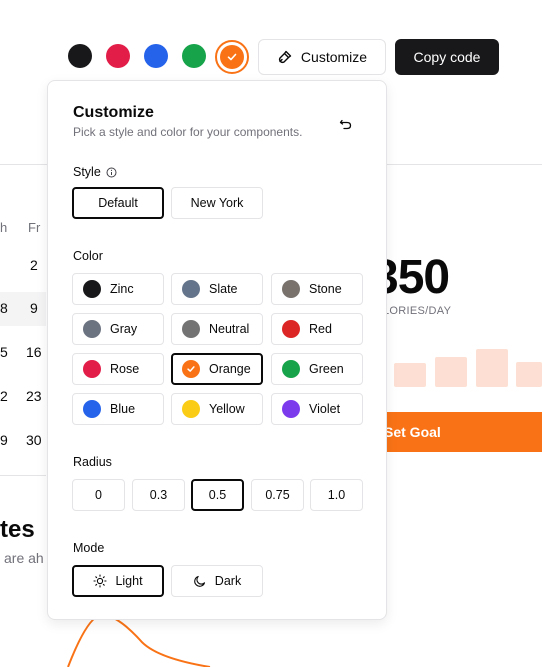 This screenshot has height=667, width=542. Describe the element at coordinates (156, 56) in the screenshot. I see `theme-swatch-blue` at that location.